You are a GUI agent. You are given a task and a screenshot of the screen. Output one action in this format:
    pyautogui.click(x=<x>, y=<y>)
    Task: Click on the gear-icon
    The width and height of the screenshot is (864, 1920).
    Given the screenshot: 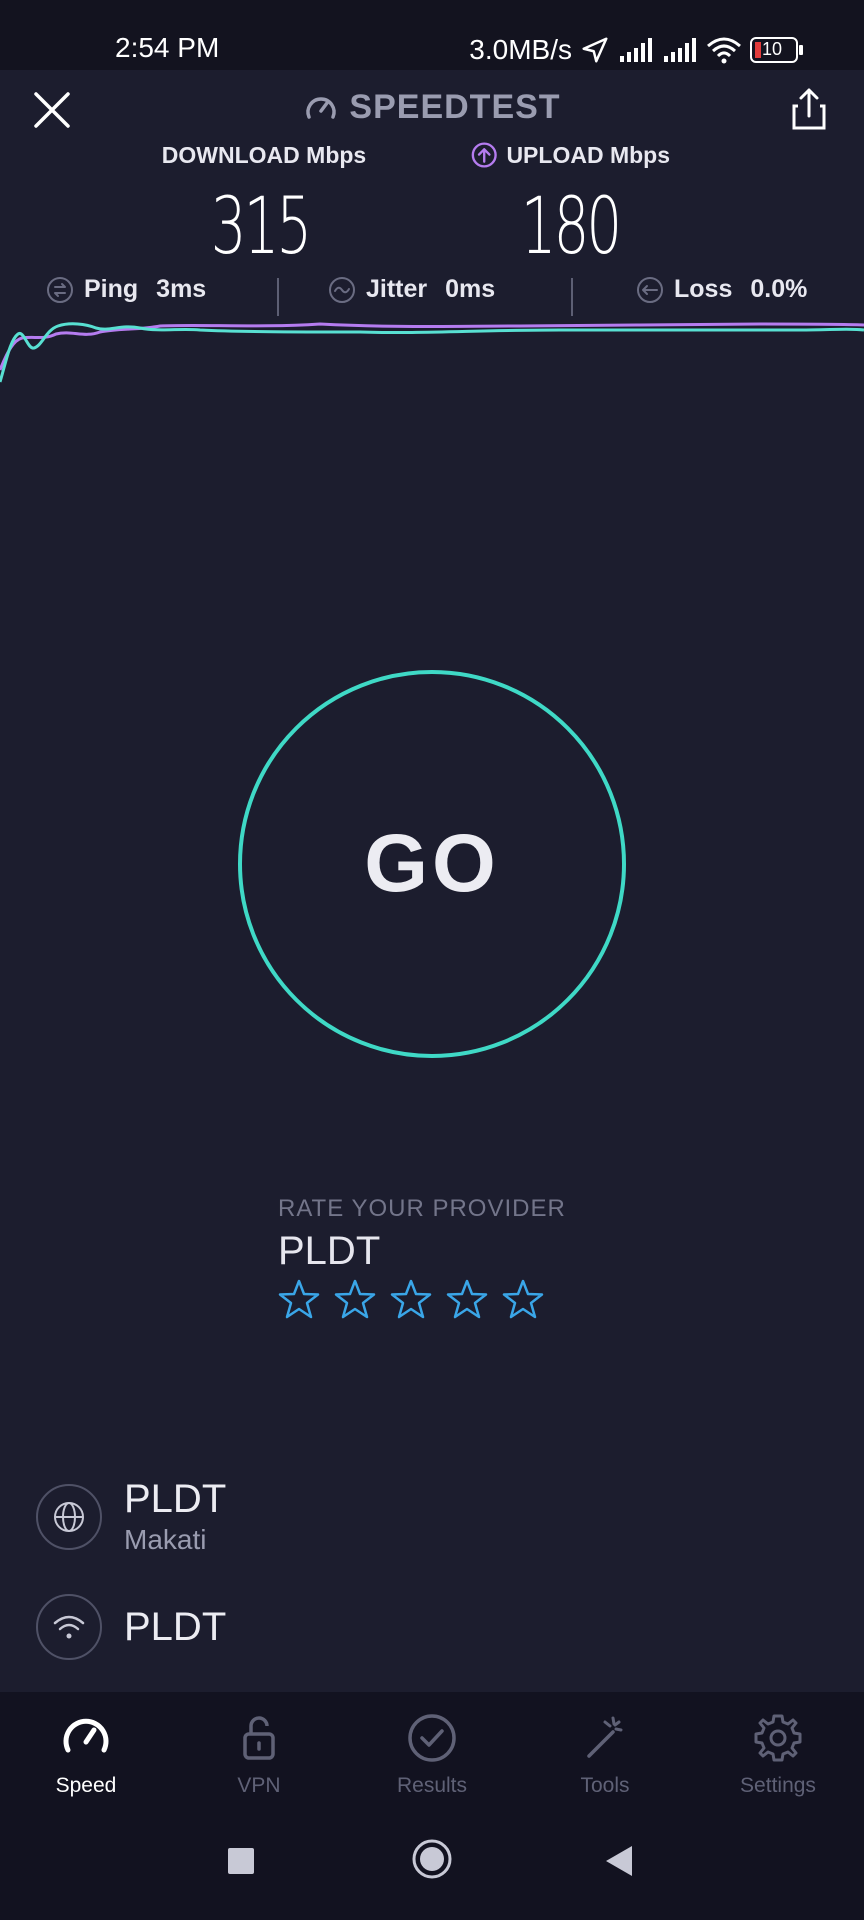 What is the action you would take?
    pyautogui.click(x=778, y=1738)
    